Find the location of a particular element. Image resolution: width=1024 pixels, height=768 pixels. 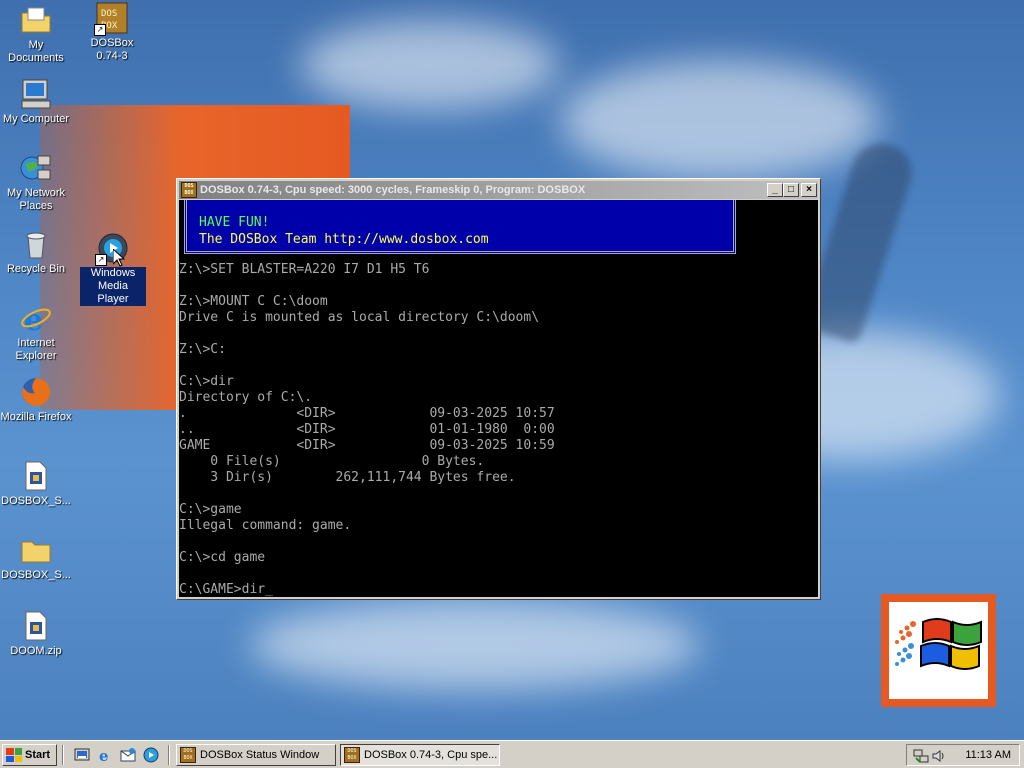

banner-have-fun: HAVE FUN! is located at coordinates (234, 222).